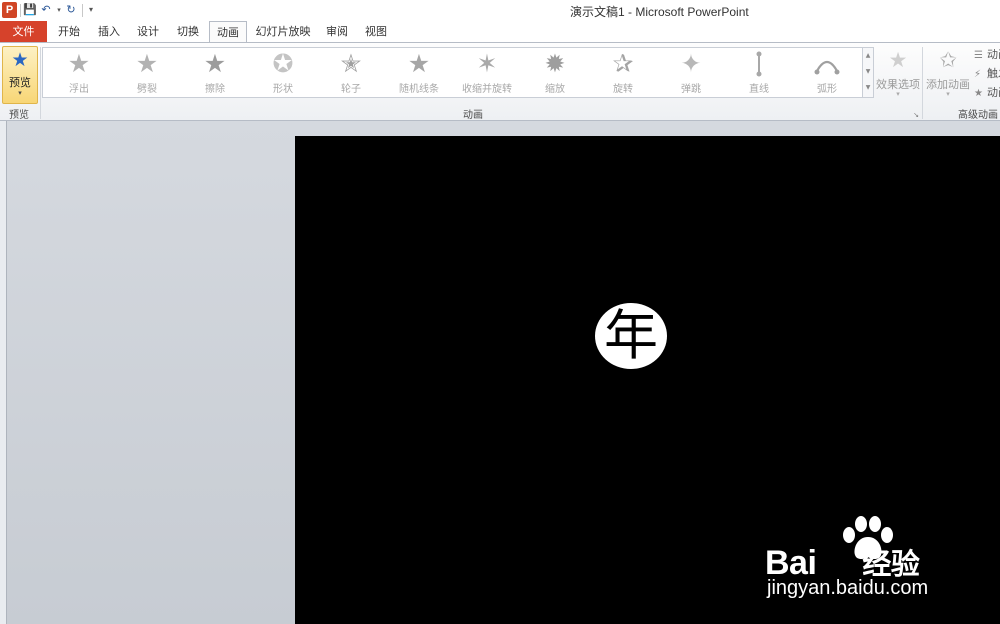 The image size is (1000, 624). Describe the element at coordinates (109, 31) in the screenshot. I see `tab-insert: 插入` at that location.